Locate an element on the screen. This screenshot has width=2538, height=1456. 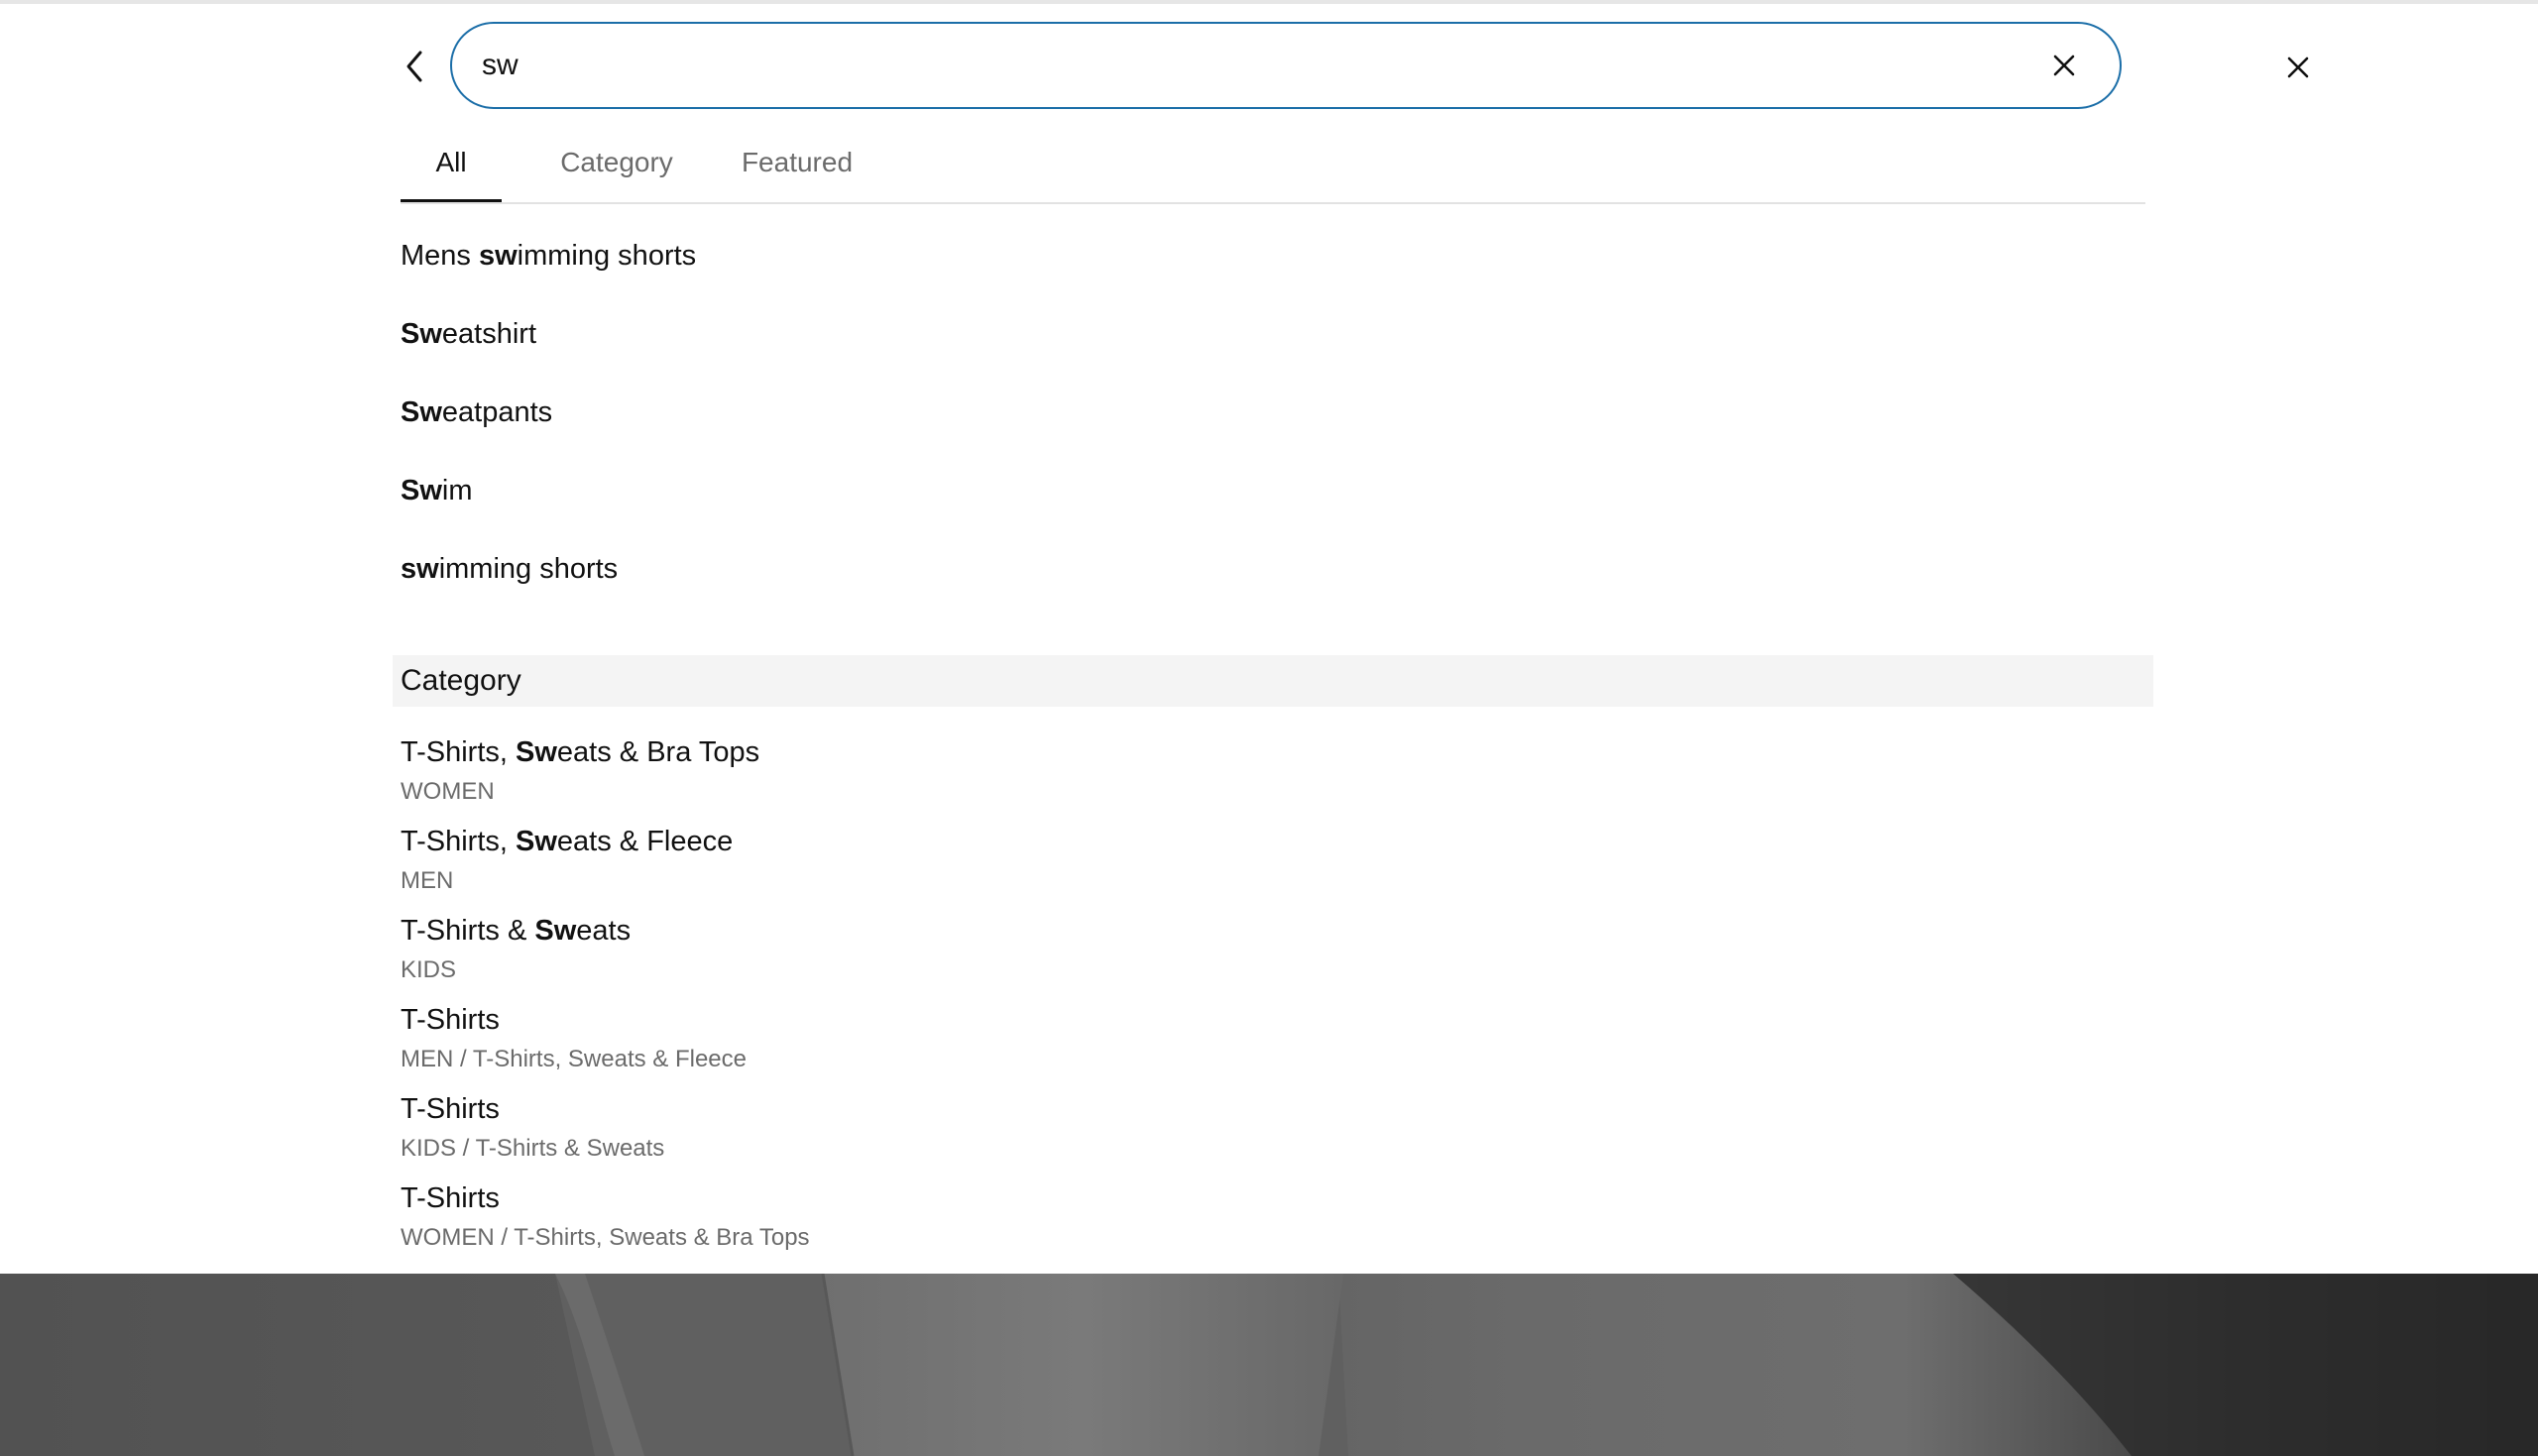
suggestion-item: Swim is located at coordinates (437, 491).